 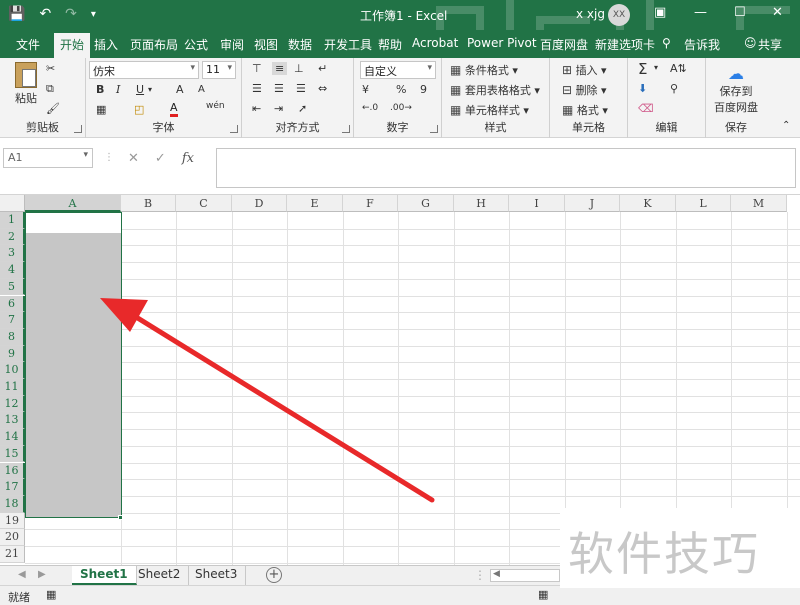 What do you see at coordinates (12, 554) in the screenshot?
I see `row-header-21: 21` at bounding box center [12, 554].